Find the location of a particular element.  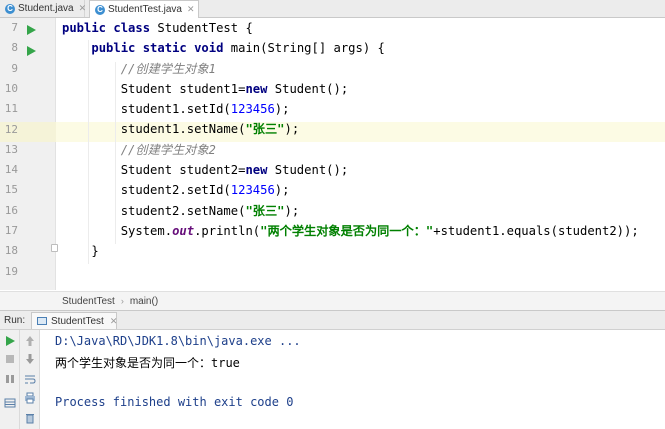

delete-icon is located at coordinates (30, 418).